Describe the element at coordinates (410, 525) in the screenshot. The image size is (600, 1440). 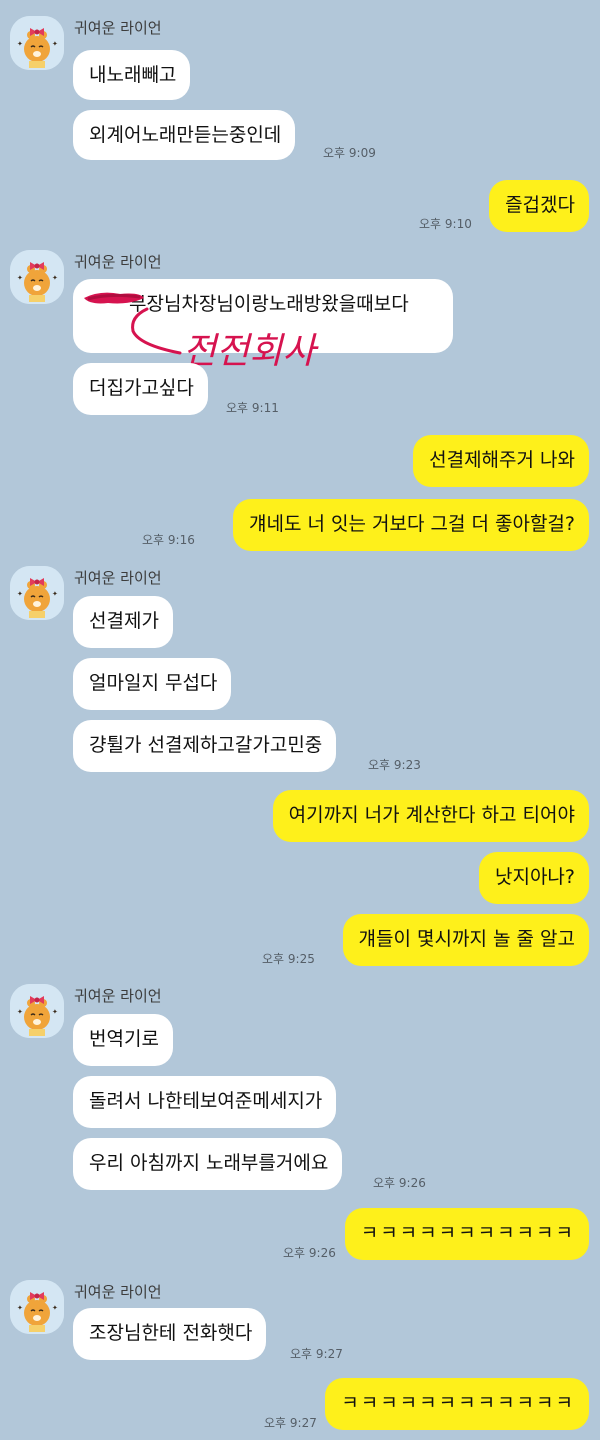
I see `outgoing-message: 걔네도 너 잇는 거보다 그걸 더 좋아할걸?` at that location.